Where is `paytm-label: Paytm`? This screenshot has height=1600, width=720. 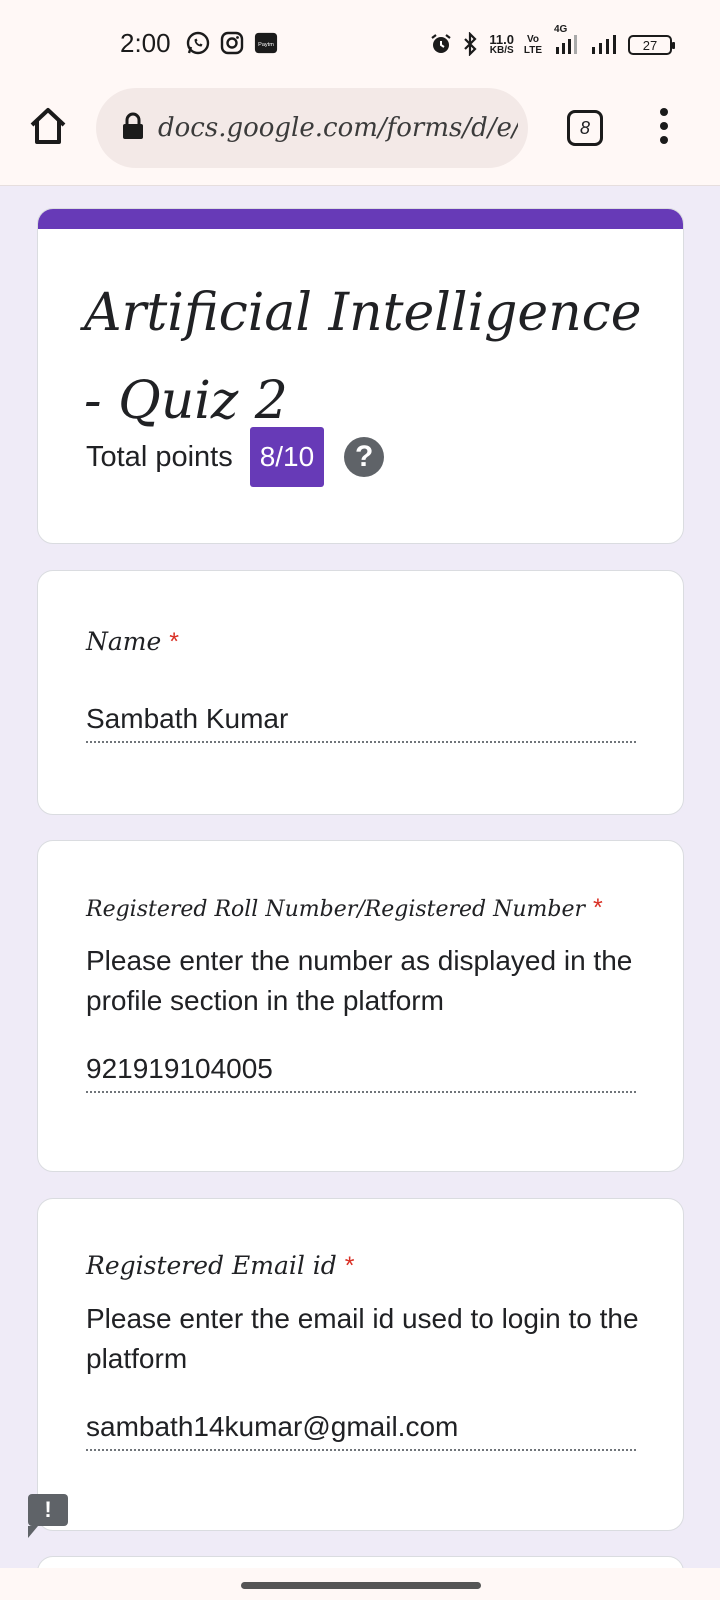 paytm-label: Paytm is located at coordinates (266, 45).